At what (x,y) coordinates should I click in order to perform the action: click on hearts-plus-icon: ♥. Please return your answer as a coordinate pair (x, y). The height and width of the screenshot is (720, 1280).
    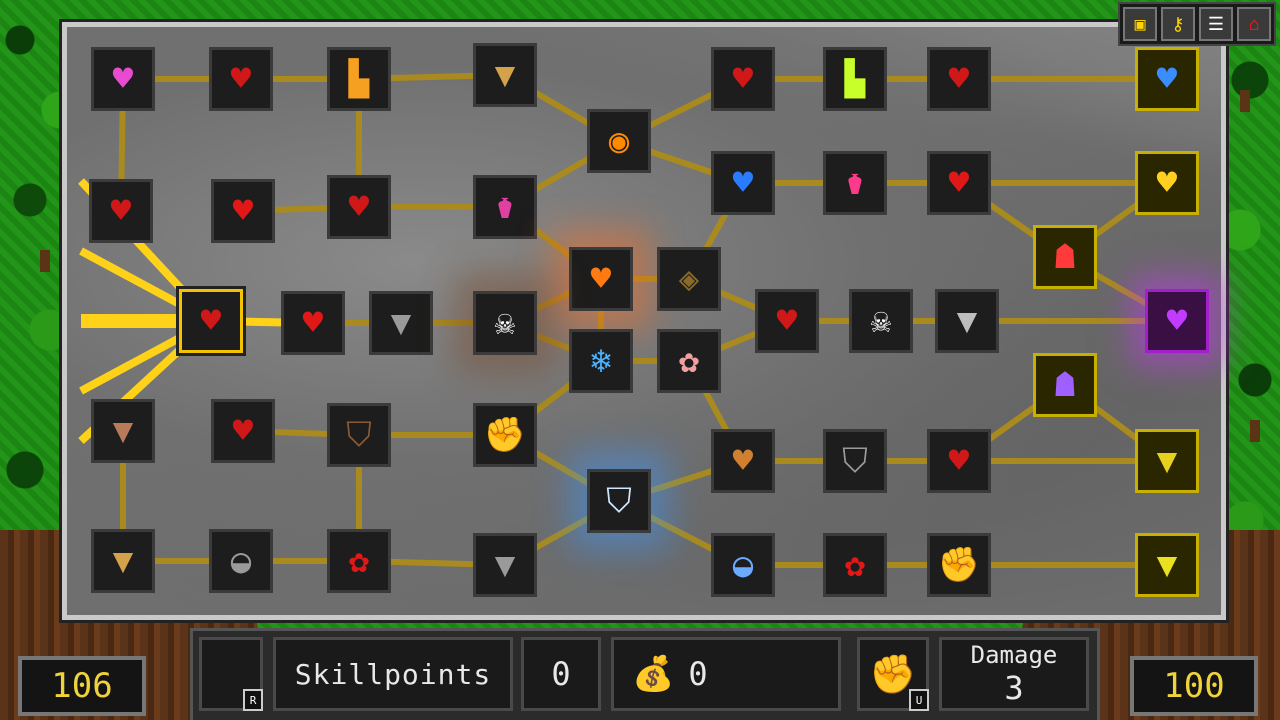
    Looking at the image, I should click on (359, 207).